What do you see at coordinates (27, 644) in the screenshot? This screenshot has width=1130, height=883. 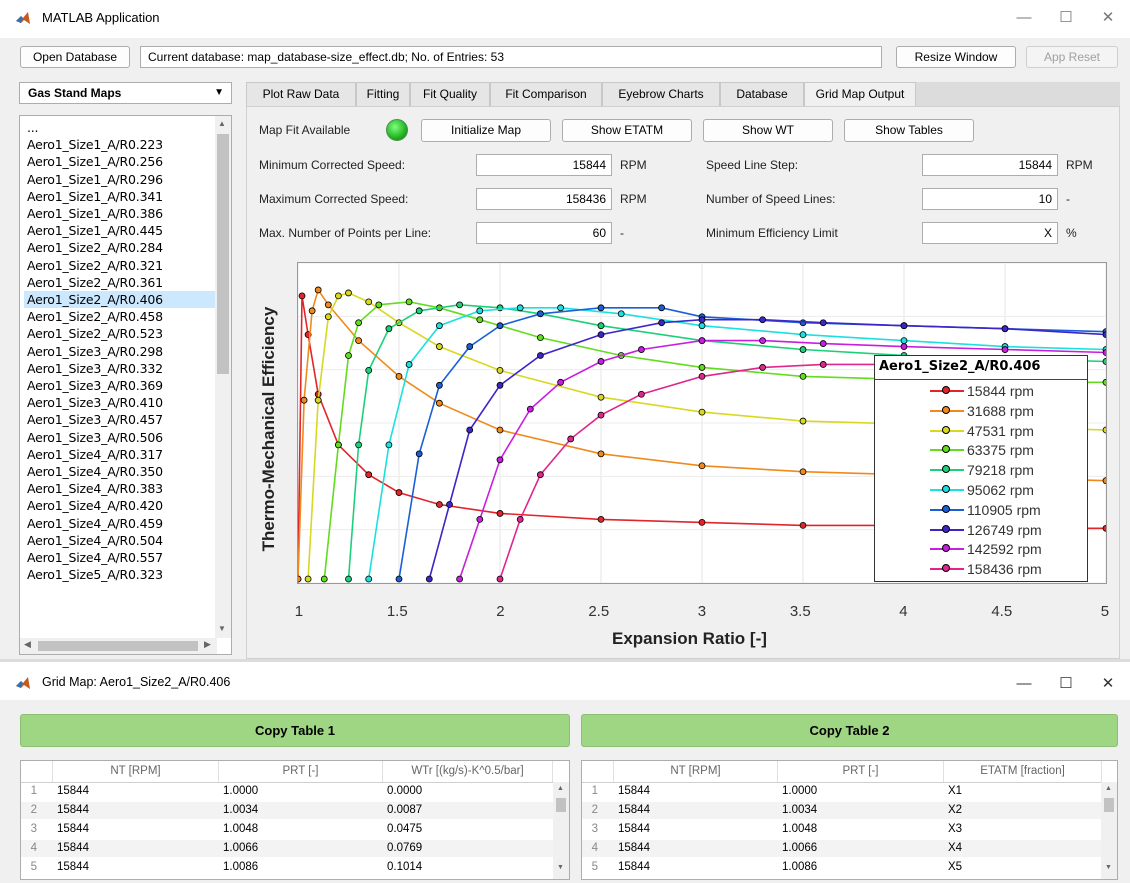 I see `scroll-left-icon: ◀` at bounding box center [27, 644].